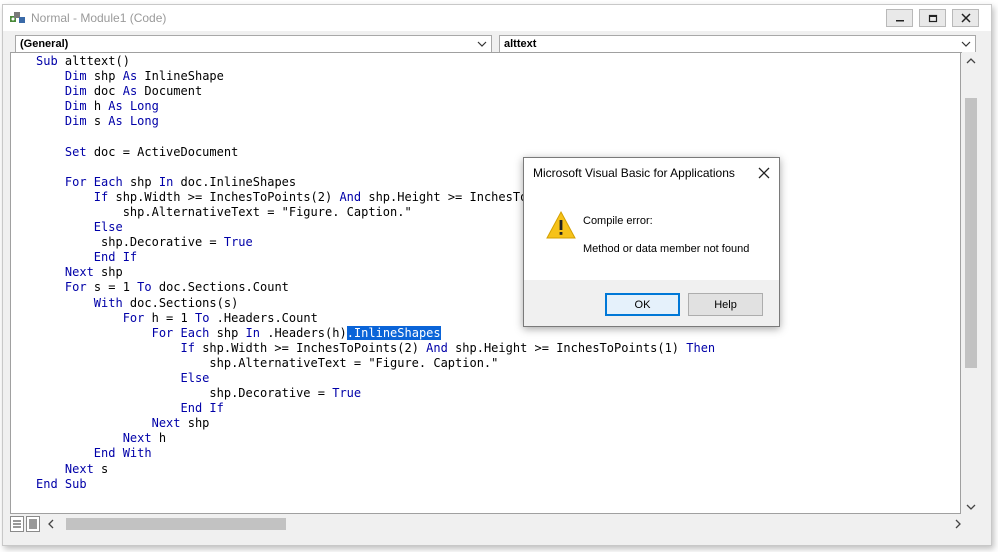 Image resolution: width=998 pixels, height=552 pixels. What do you see at coordinates (375, 61) in the screenshot?
I see `code-line: Sub alttext()` at bounding box center [375, 61].